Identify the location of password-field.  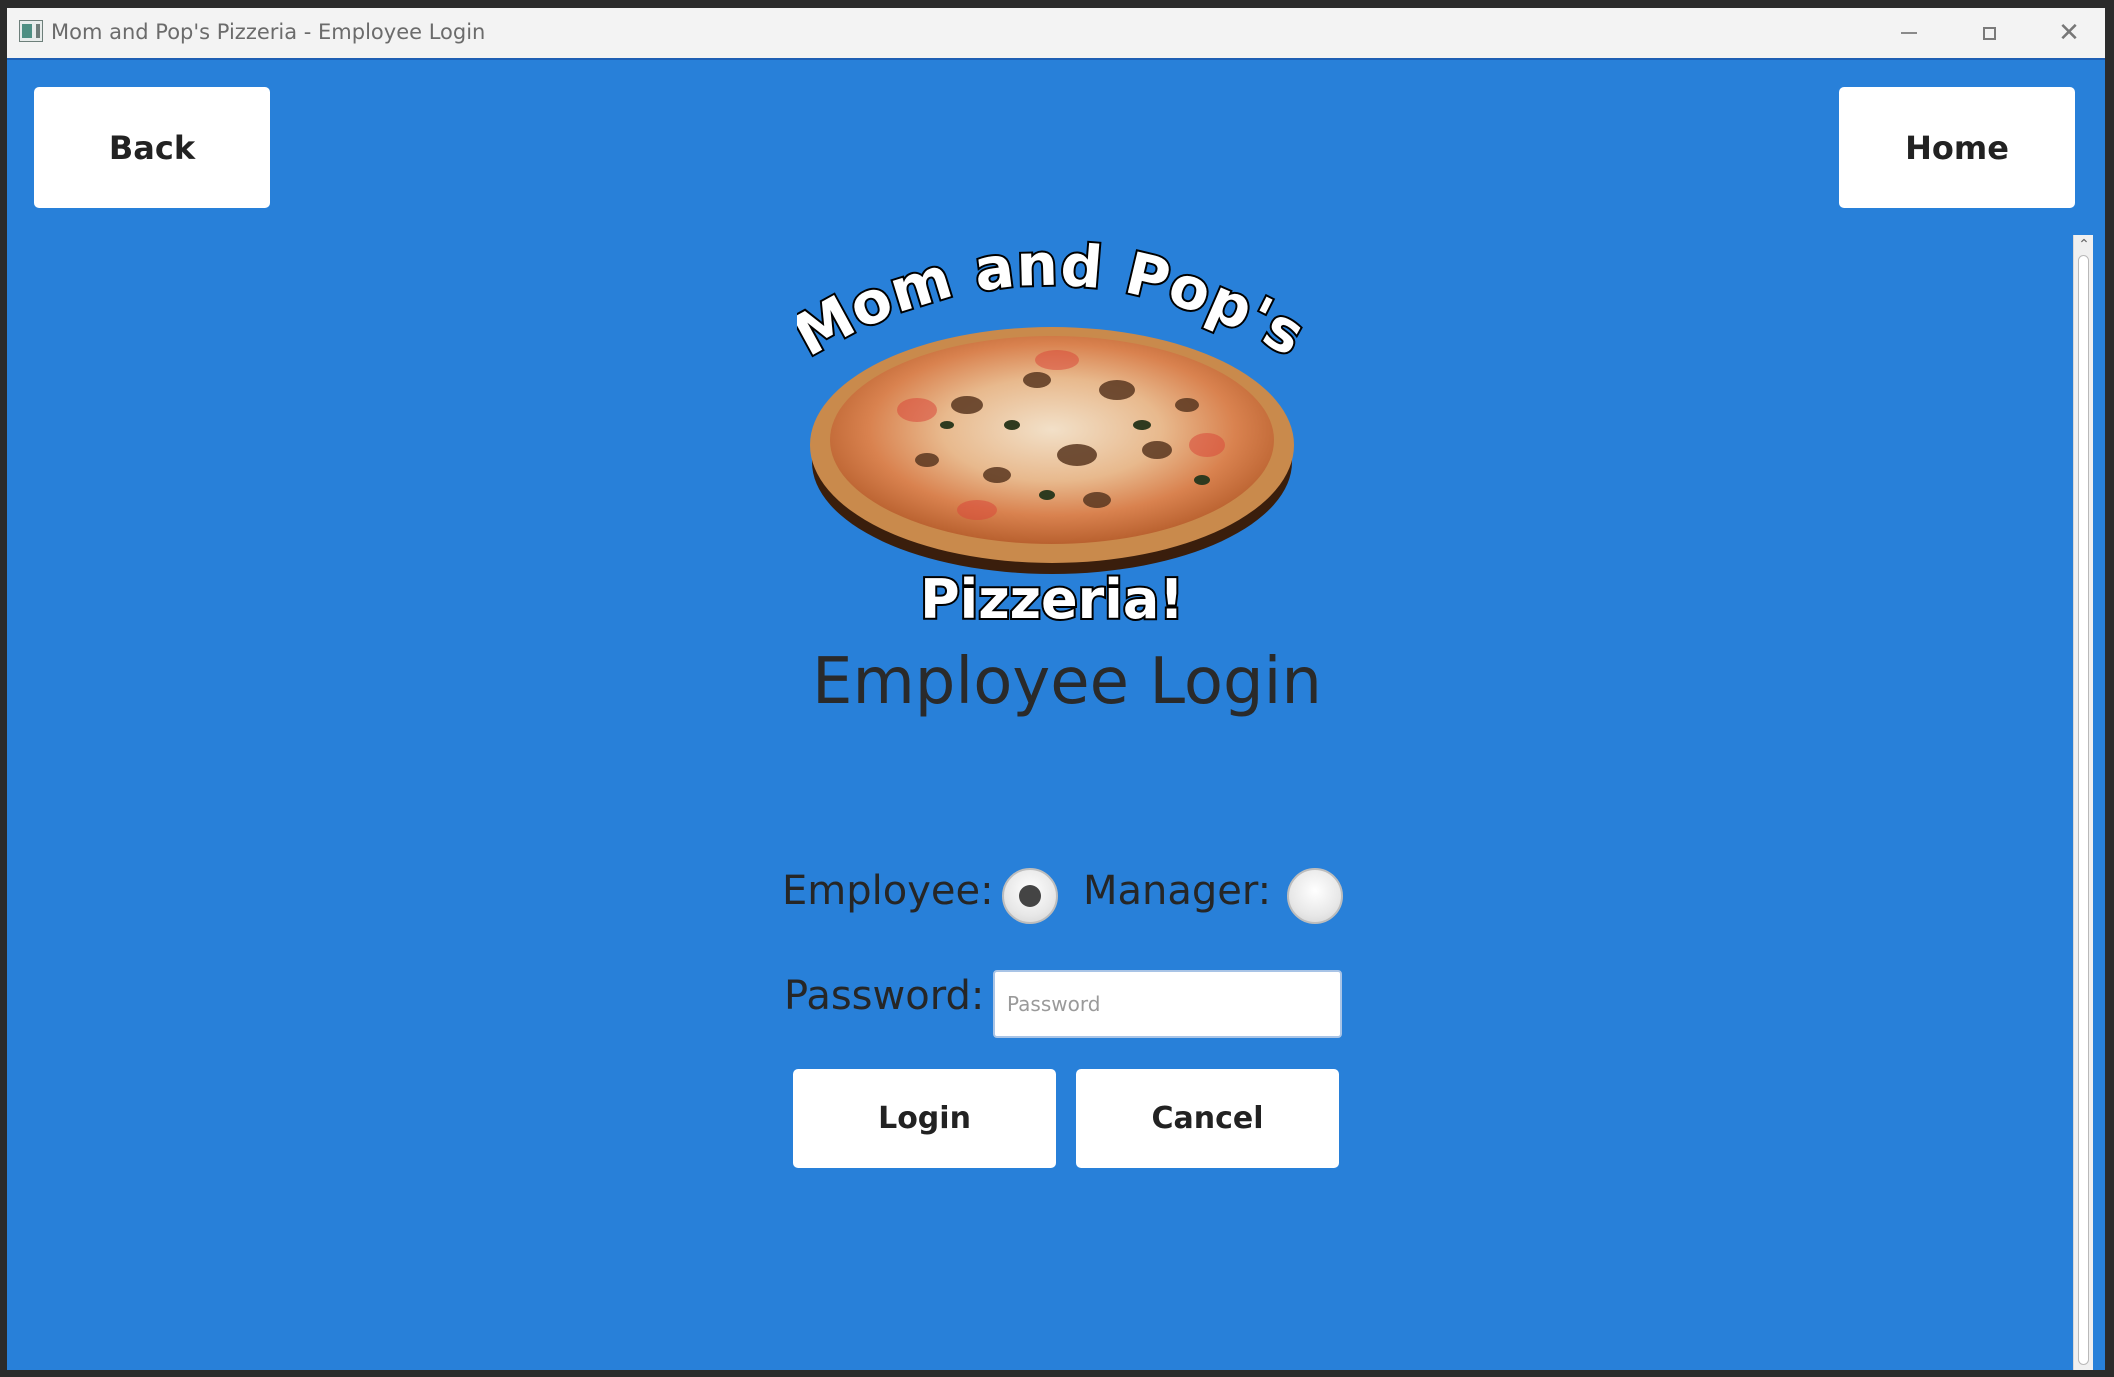
(1167, 1004).